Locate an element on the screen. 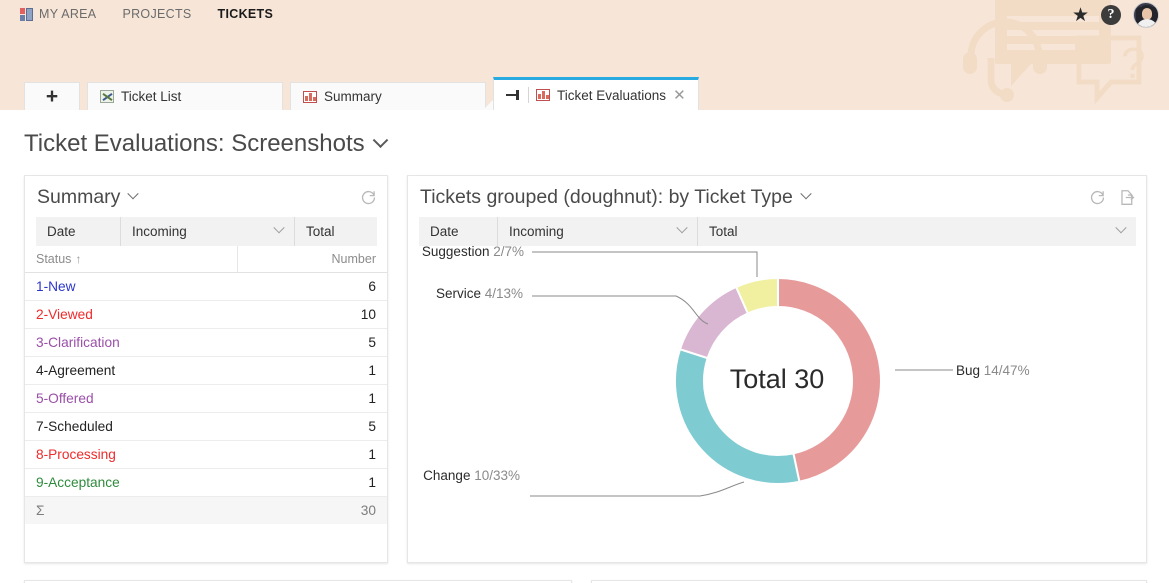  chart-filter-bar: Date Incoming Total is located at coordinates (777, 231).